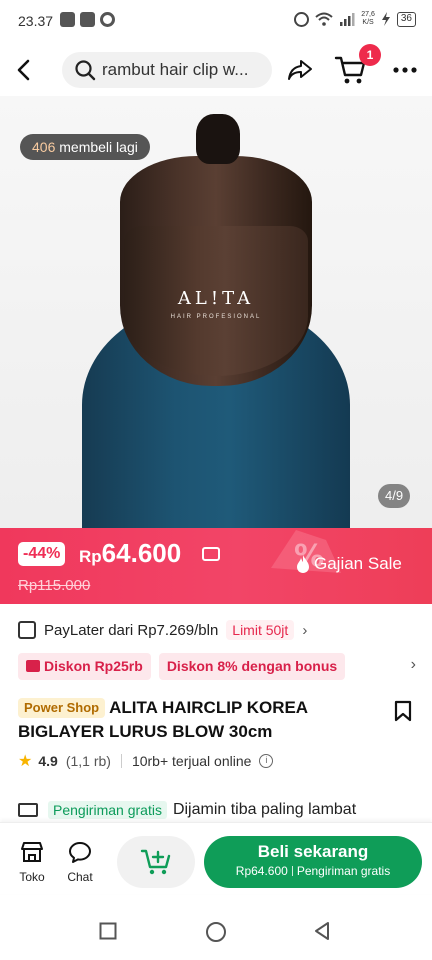 The height and width of the screenshot is (960, 432). I want to click on network-speed: 27,6 K/S, so click(368, 19).